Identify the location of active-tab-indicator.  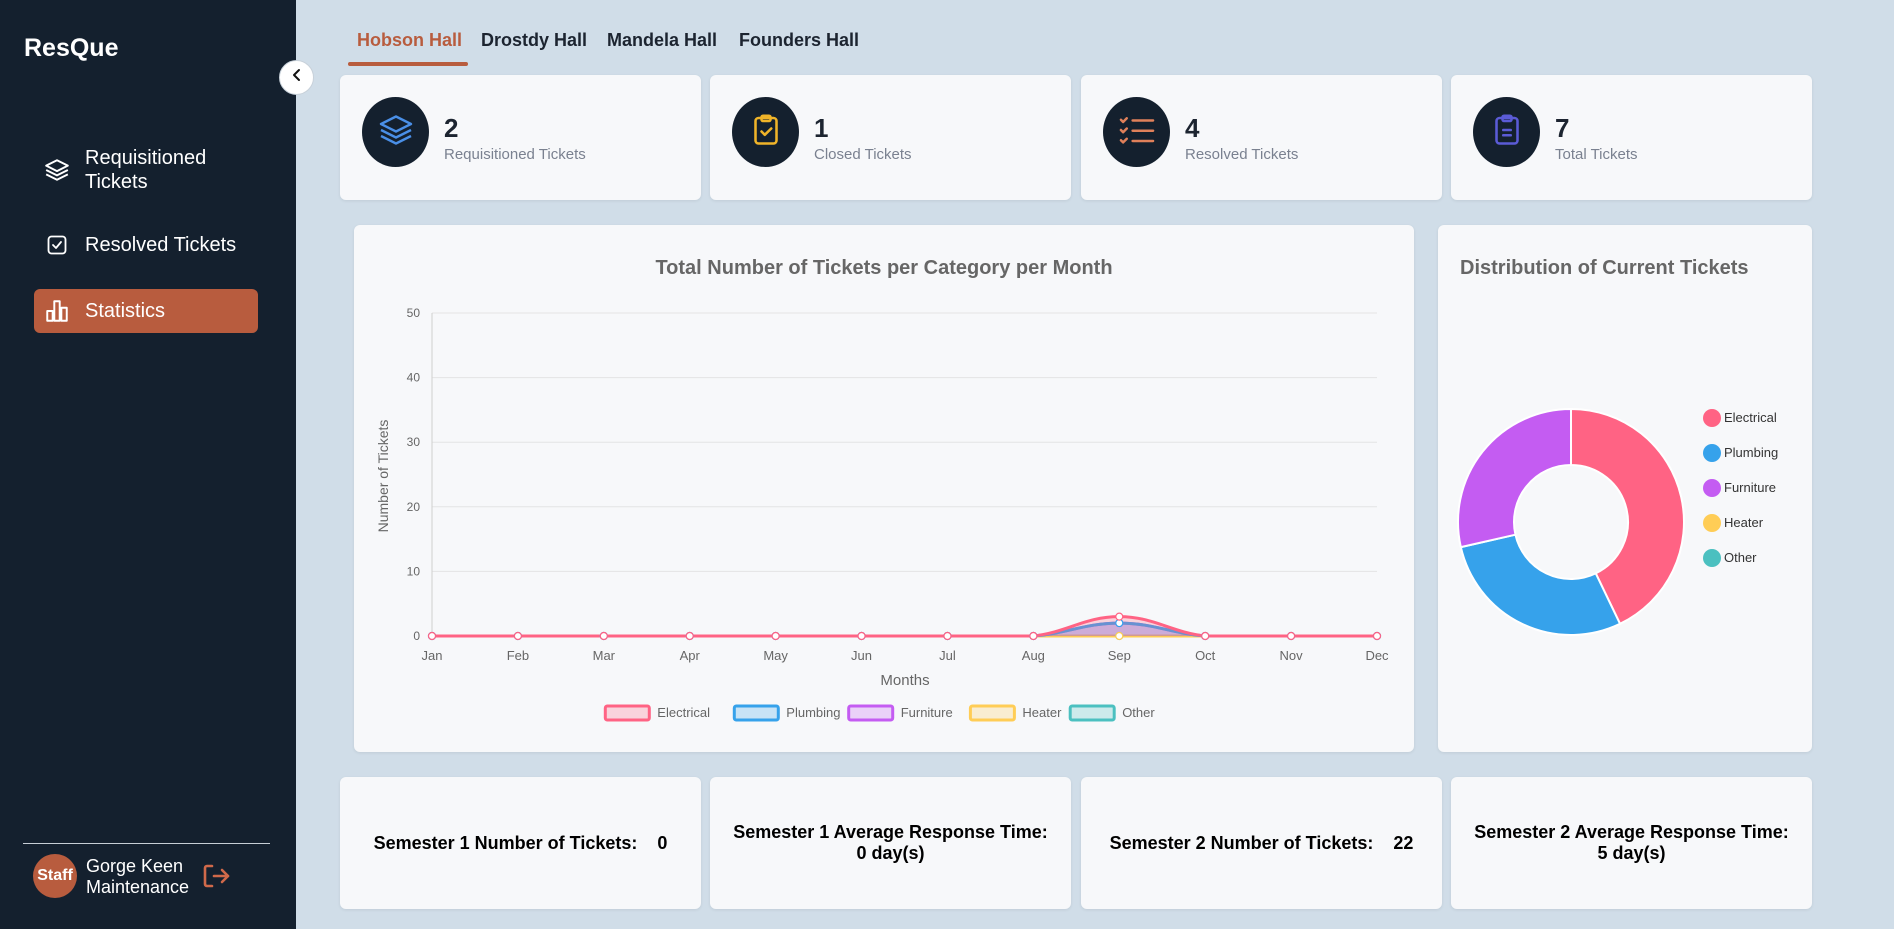
(408, 64).